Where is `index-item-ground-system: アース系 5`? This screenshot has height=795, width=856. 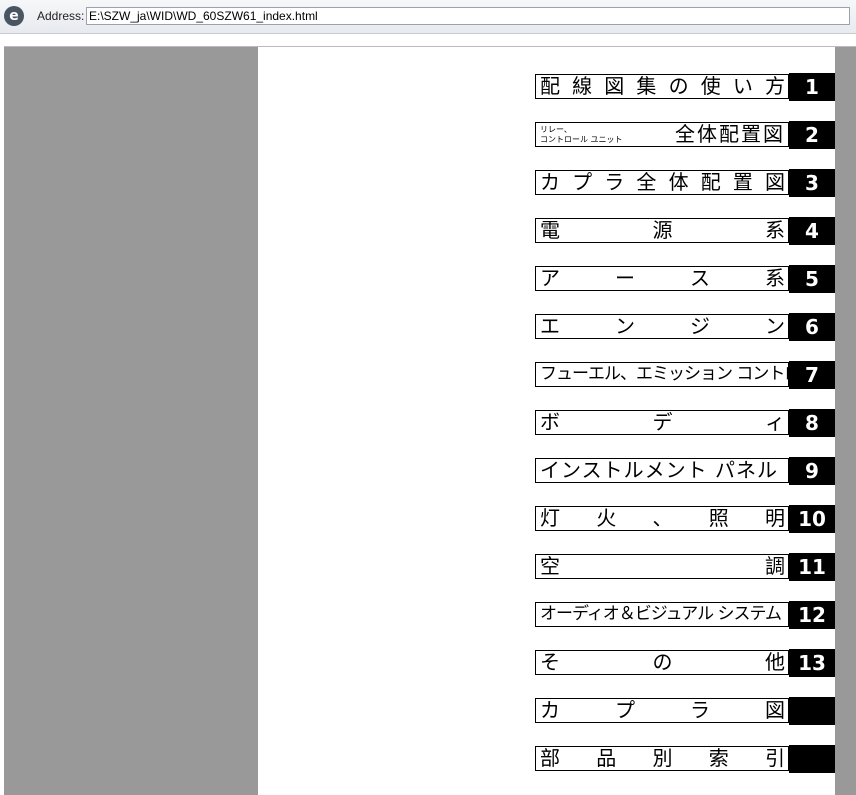 index-item-ground-system: アース系 5 is located at coordinates (685, 279).